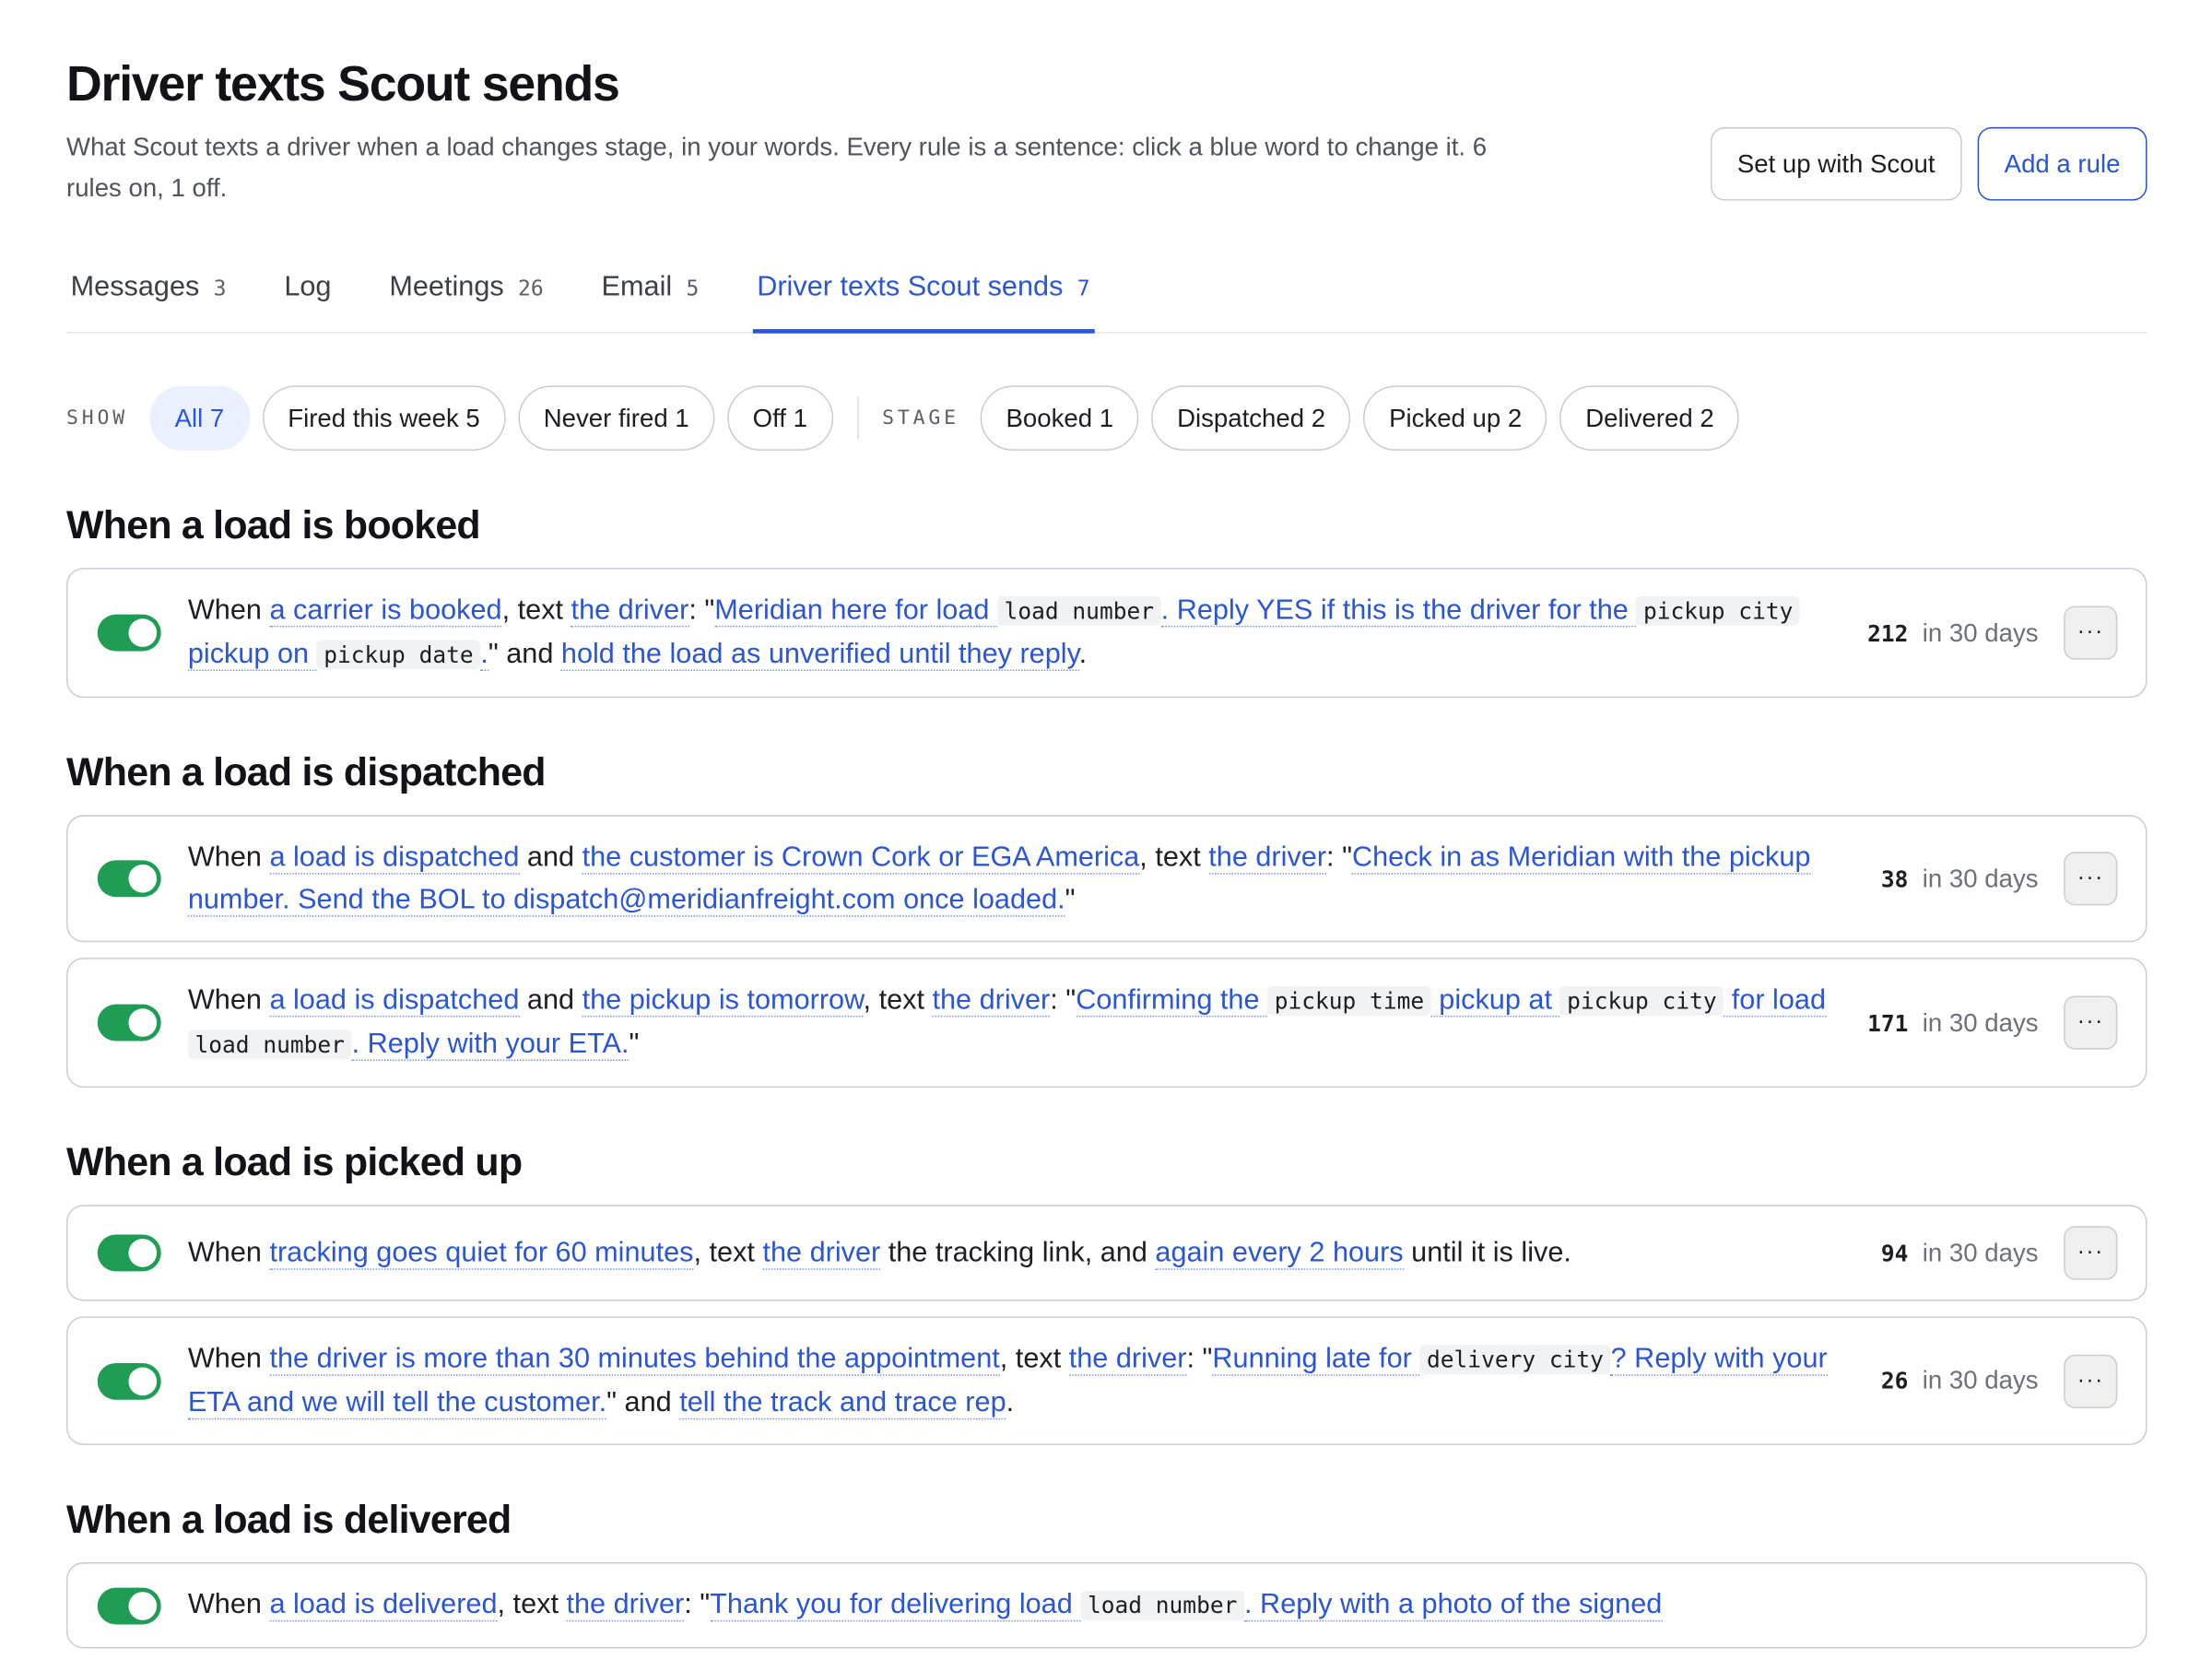 The image size is (2212, 1659). Describe the element at coordinates (484, 654) in the screenshot. I see `rule-editable-token: .` at that location.